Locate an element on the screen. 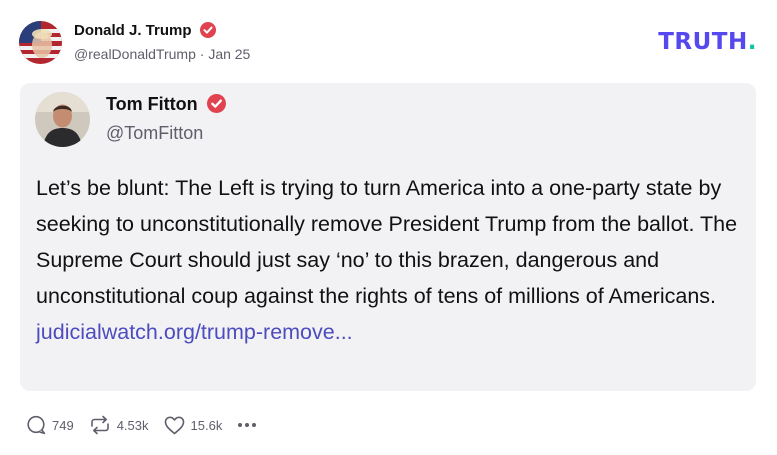  more-button is located at coordinates (247, 425).